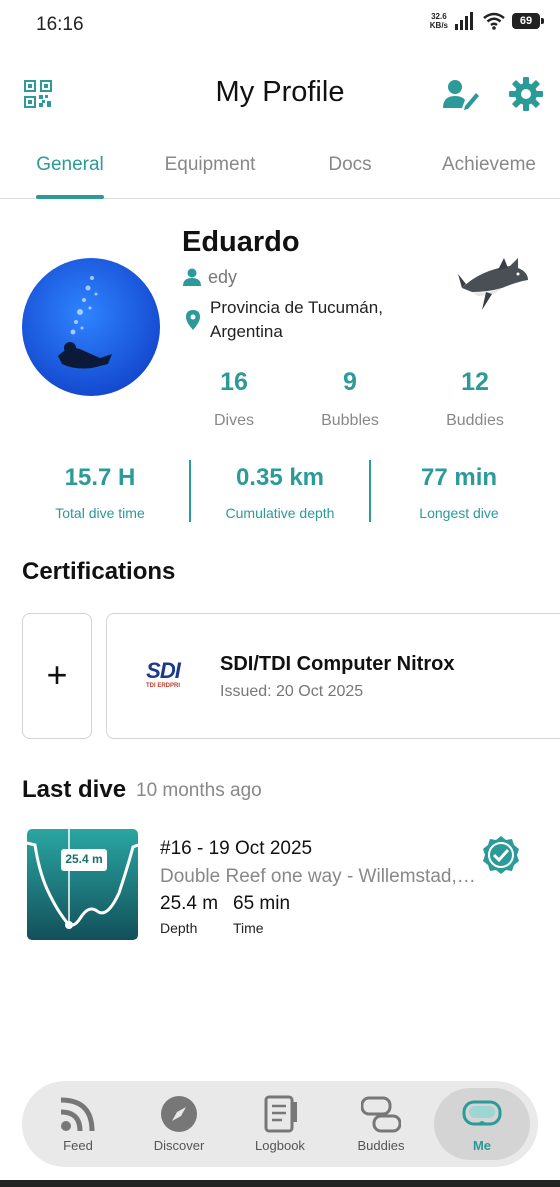 This screenshot has height=1187, width=560. I want to click on dive-time-value: 65 min, so click(262, 903).